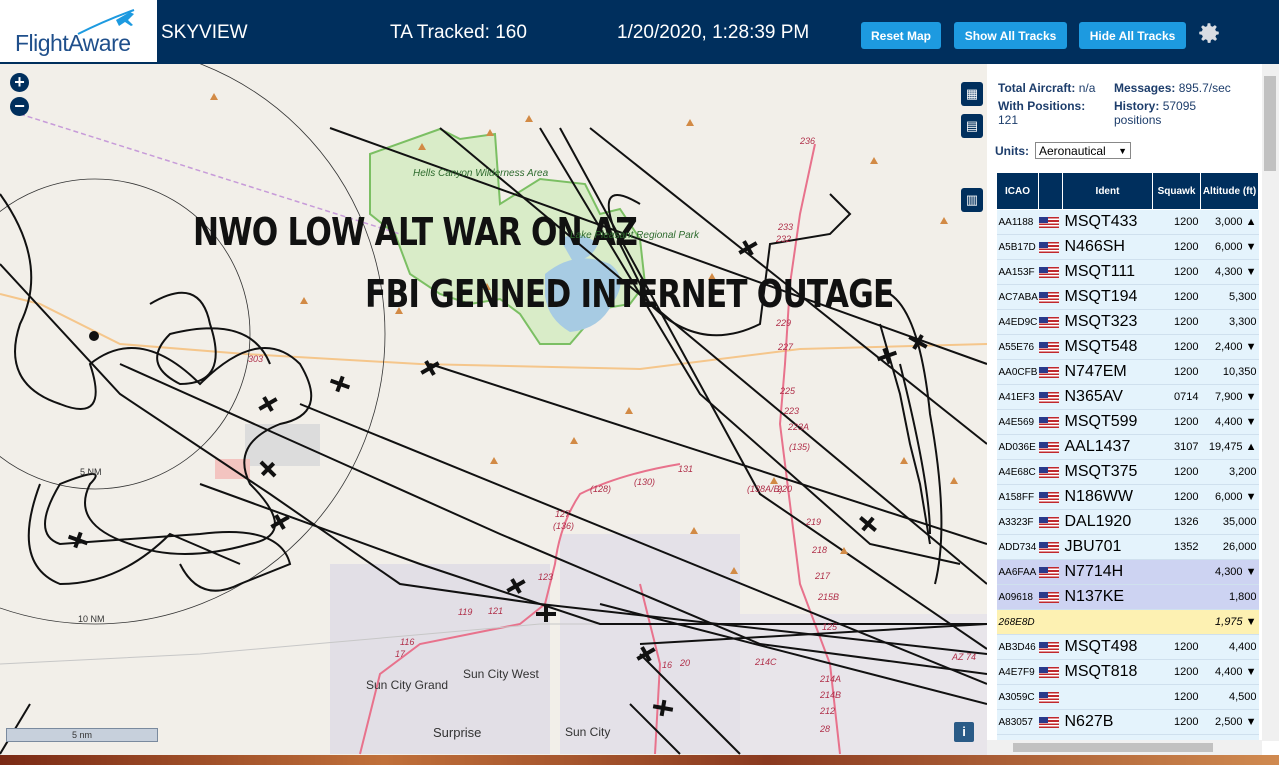 Image resolution: width=1279 pixels, height=765 pixels. Describe the element at coordinates (784, 323) in the screenshot. I see `road-label: 229` at that location.